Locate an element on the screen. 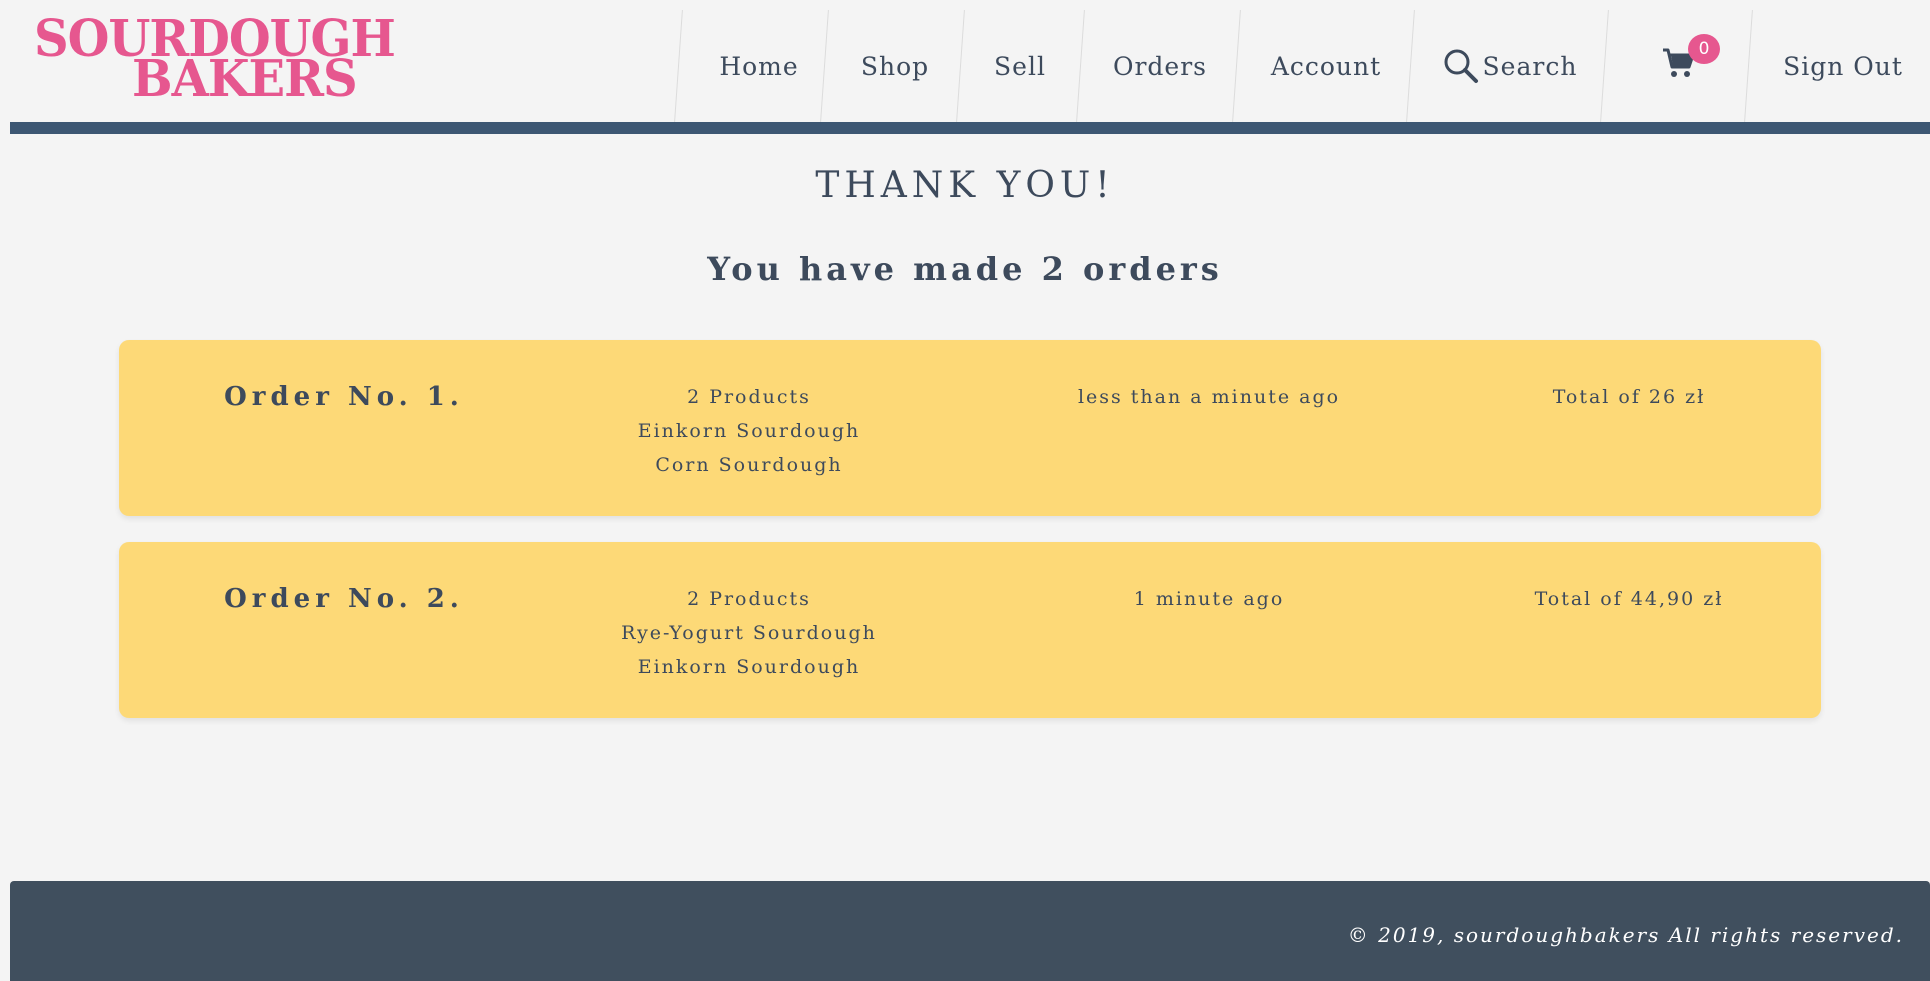  brand-line-2: BAKERS is located at coordinates (245, 79).